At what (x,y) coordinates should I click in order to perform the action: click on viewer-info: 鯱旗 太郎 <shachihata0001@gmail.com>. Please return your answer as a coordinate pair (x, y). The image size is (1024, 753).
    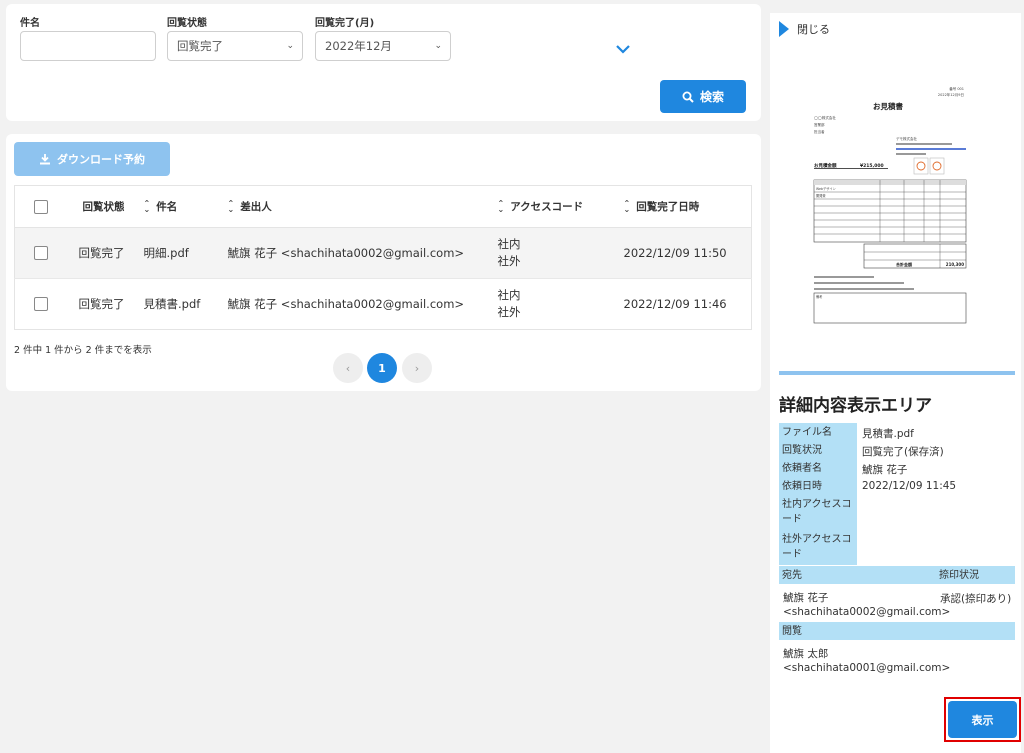
    Looking at the image, I should click on (866, 661).